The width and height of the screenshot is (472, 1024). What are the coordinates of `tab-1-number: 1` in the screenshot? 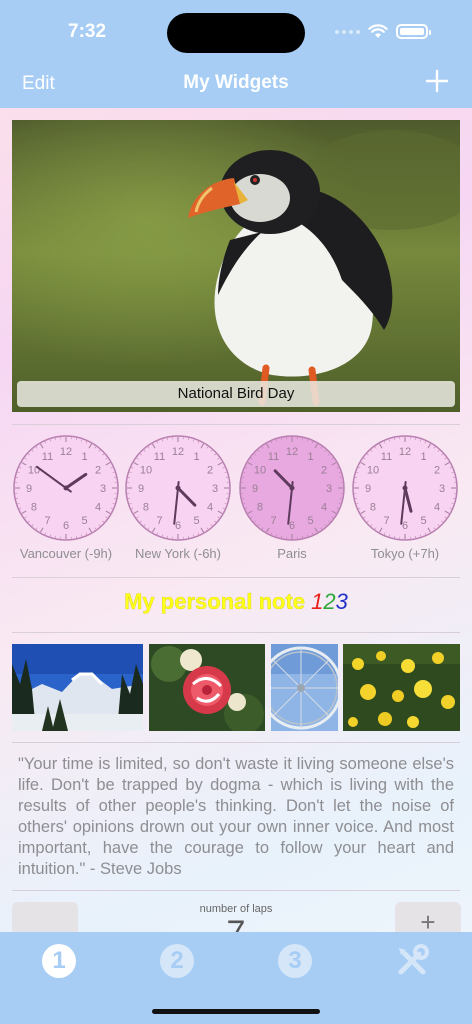 It's located at (59, 961).